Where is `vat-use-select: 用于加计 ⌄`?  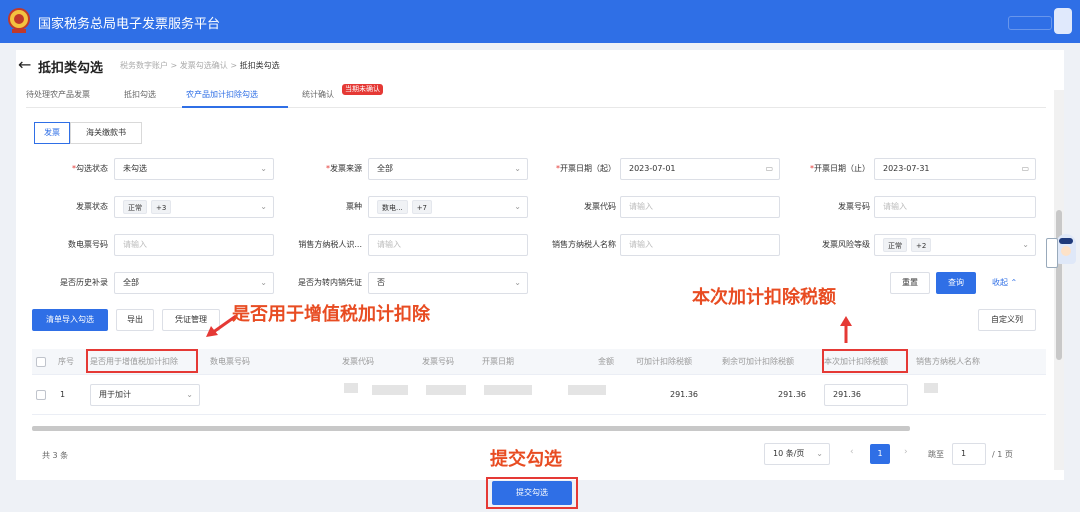
vat-use-select: 用于加计 ⌄ is located at coordinates (145, 395).